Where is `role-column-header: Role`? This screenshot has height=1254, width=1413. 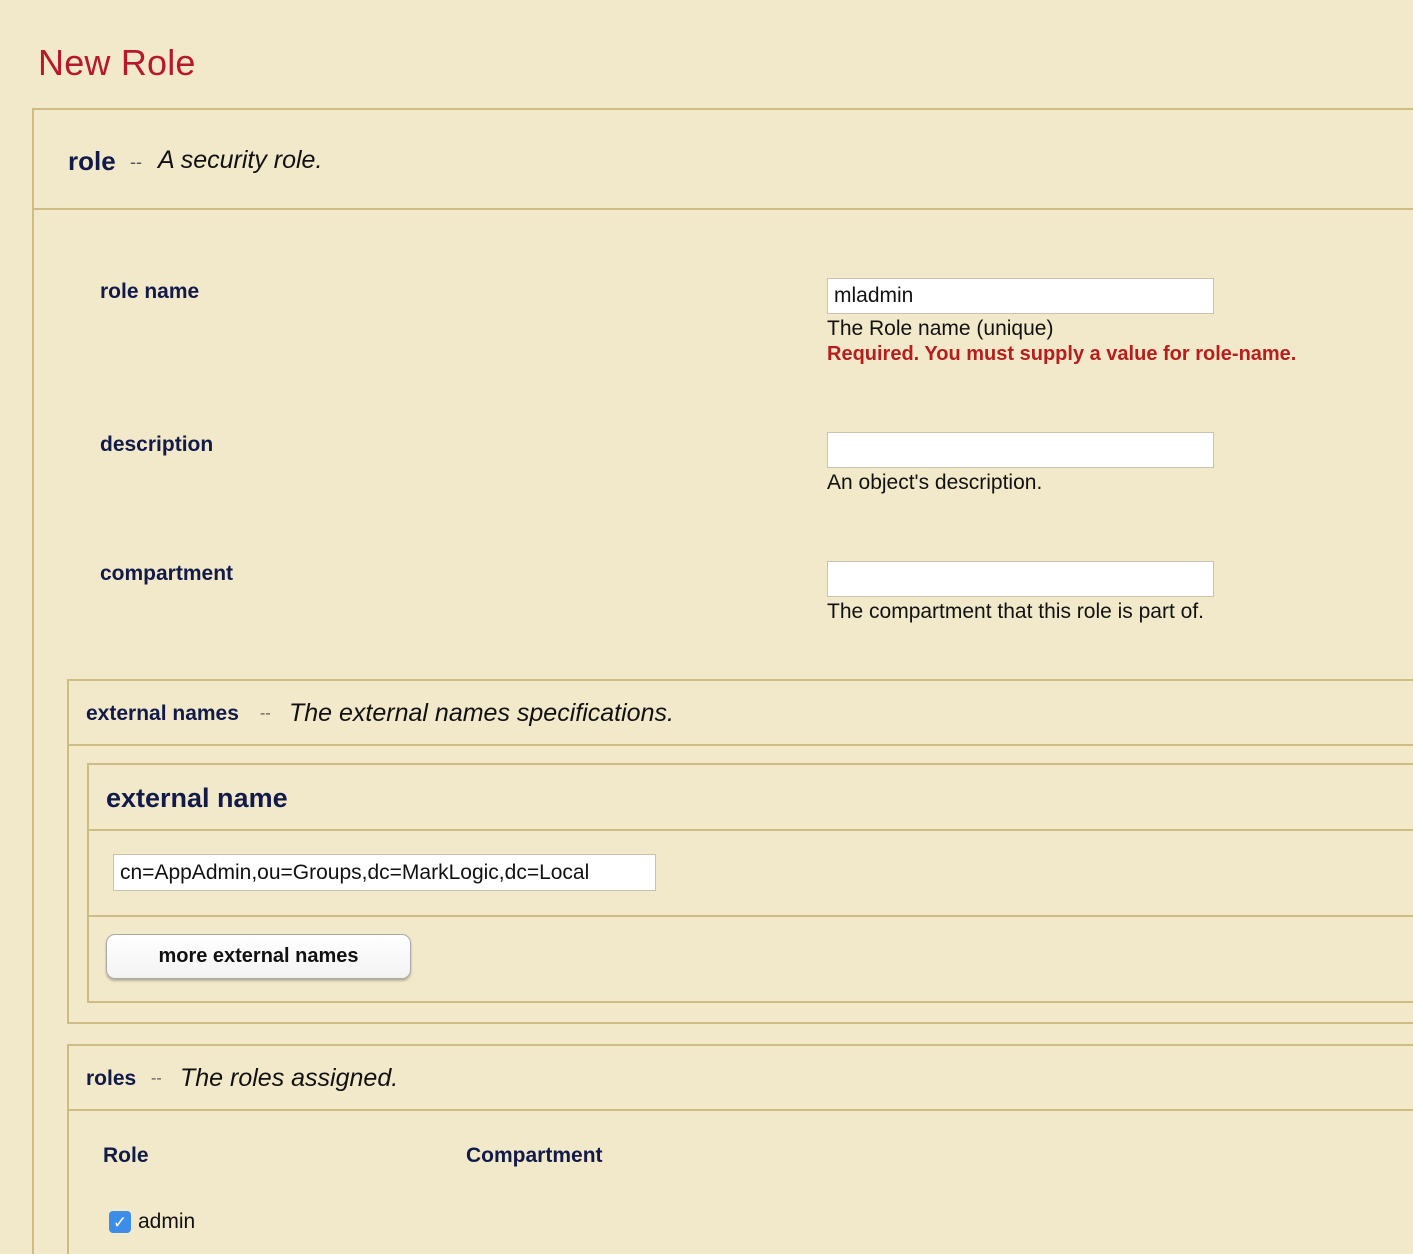 role-column-header: Role is located at coordinates (126, 1155).